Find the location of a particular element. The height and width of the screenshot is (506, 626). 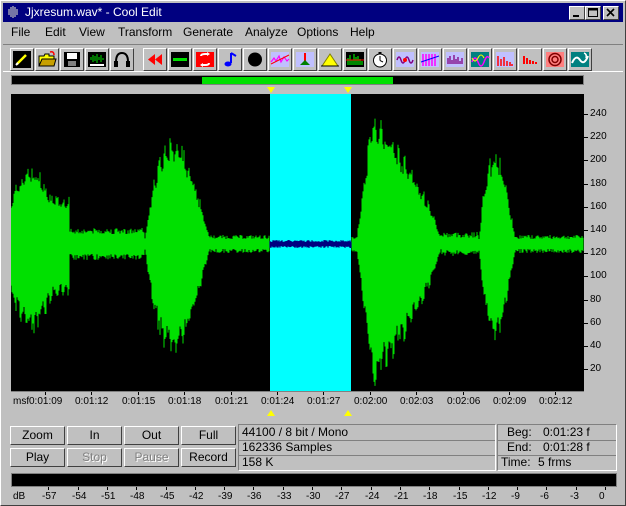

zoom-out-button: Out is located at coordinates (151, 435).